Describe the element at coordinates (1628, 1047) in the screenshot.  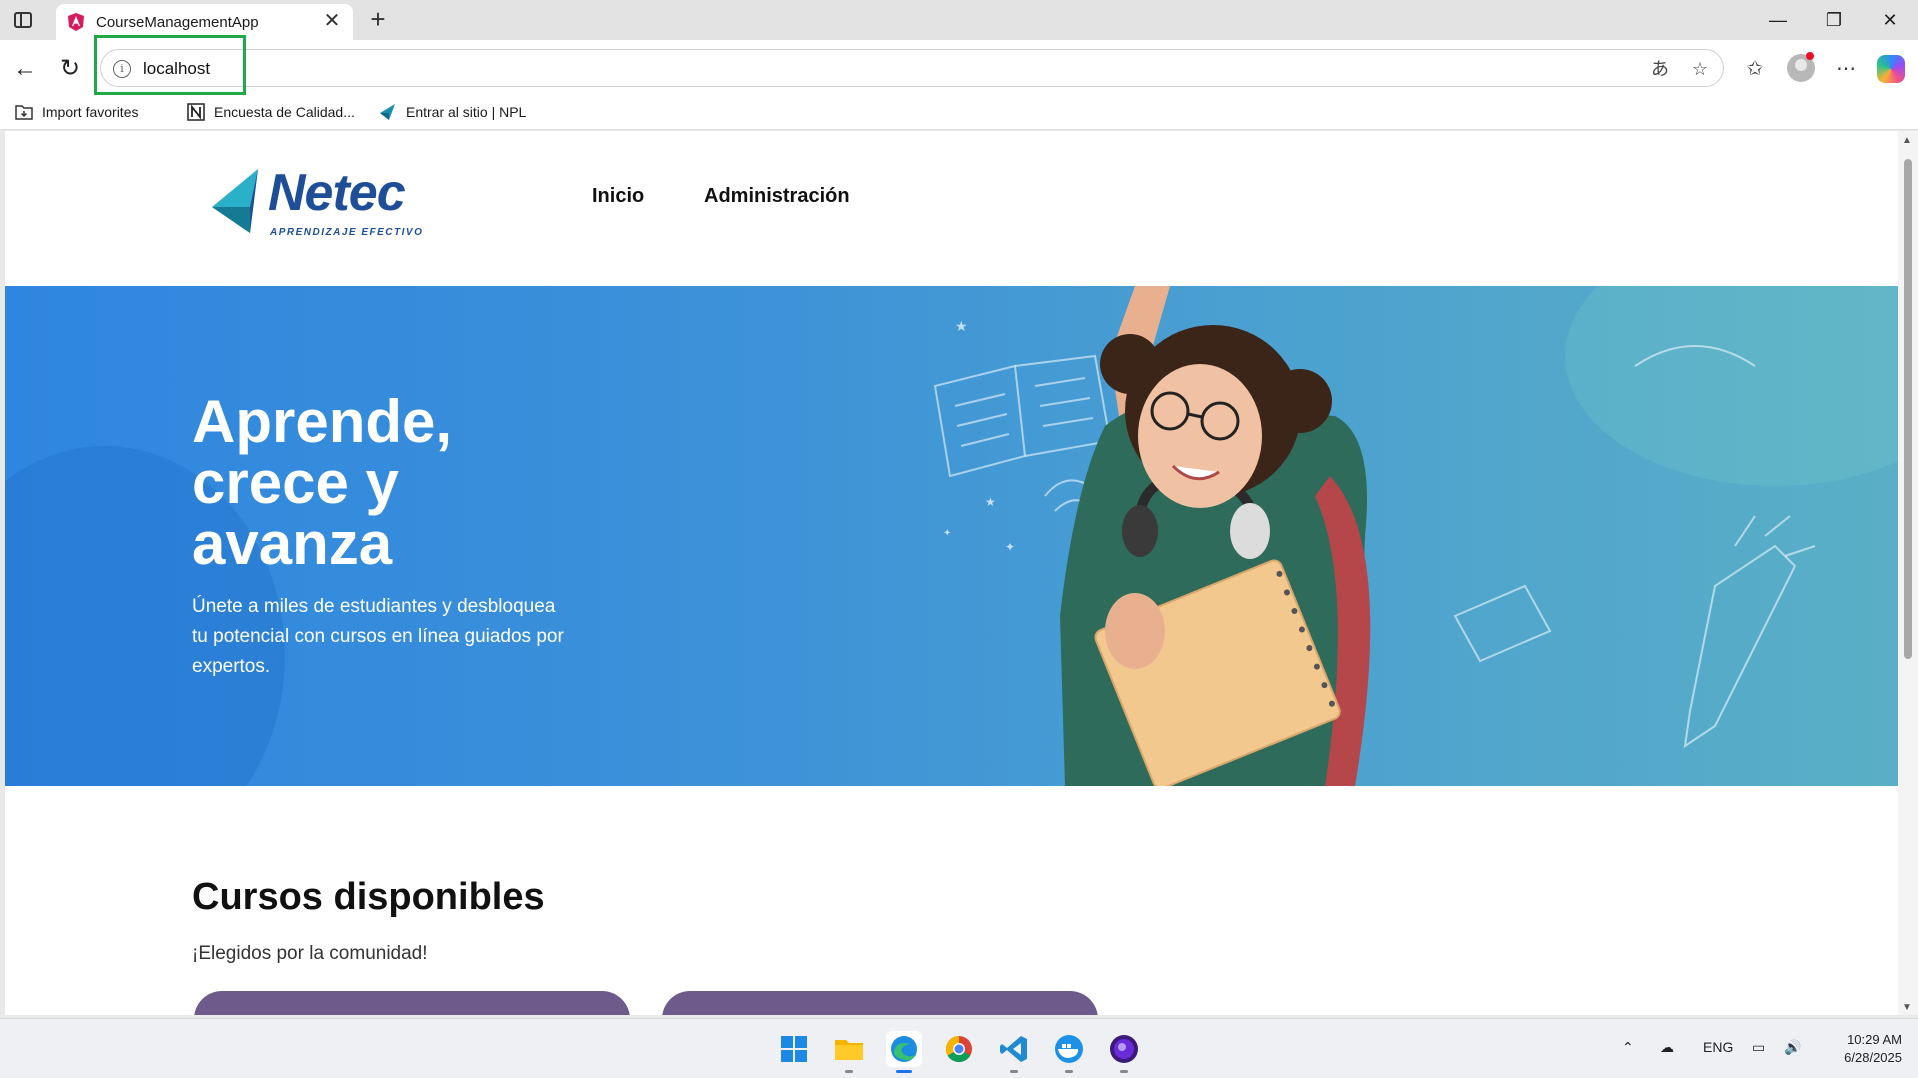
I see `show-hidden-icons-icon: ⌃` at that location.